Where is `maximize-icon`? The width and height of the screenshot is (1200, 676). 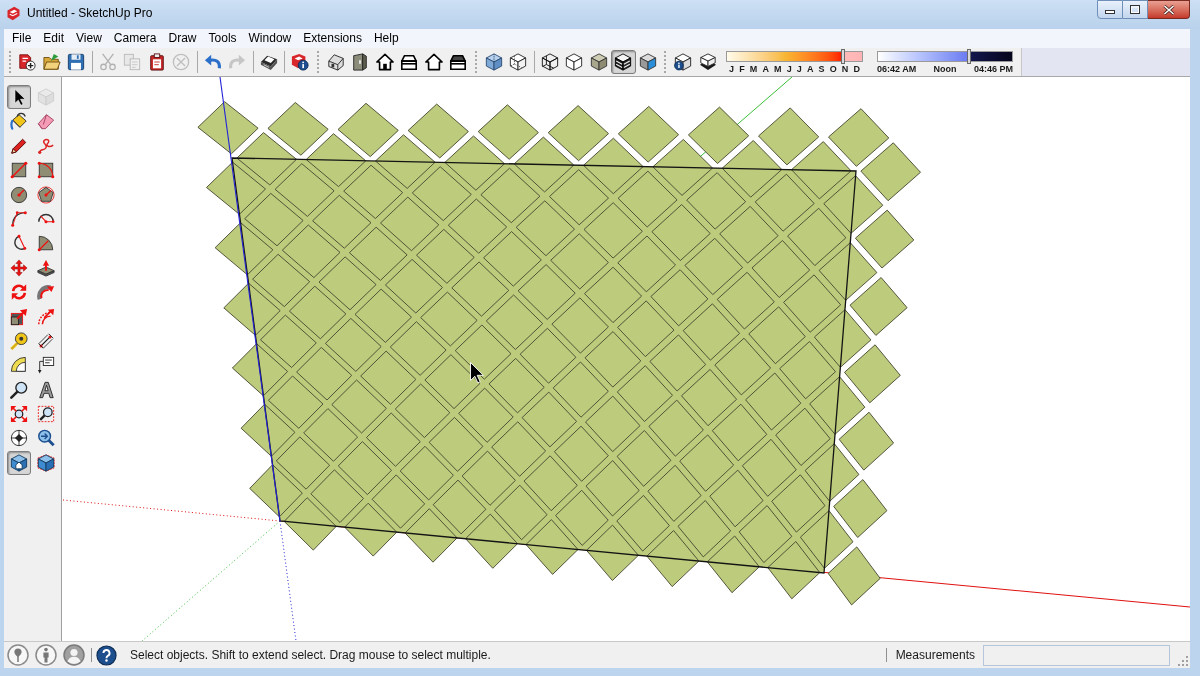
maximize-icon is located at coordinates (1135, 9).